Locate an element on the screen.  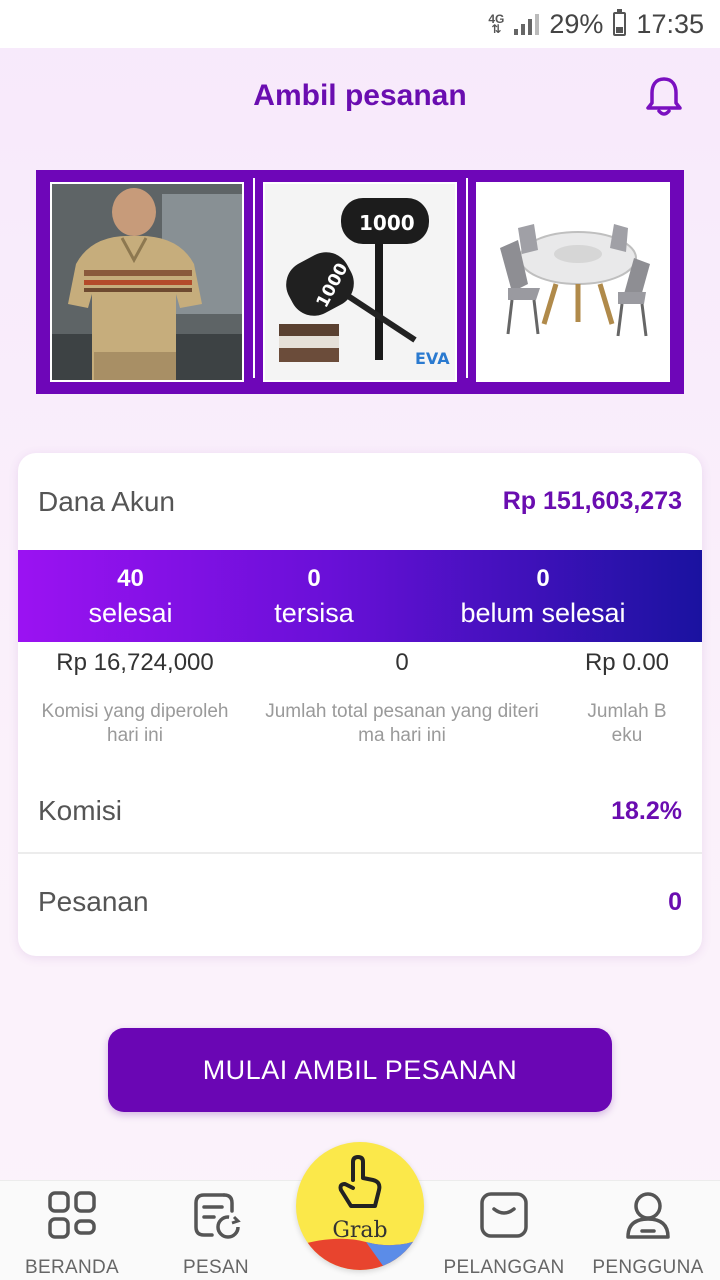
nav-item-pesan: PESAN is located at coordinates (216, 1234).